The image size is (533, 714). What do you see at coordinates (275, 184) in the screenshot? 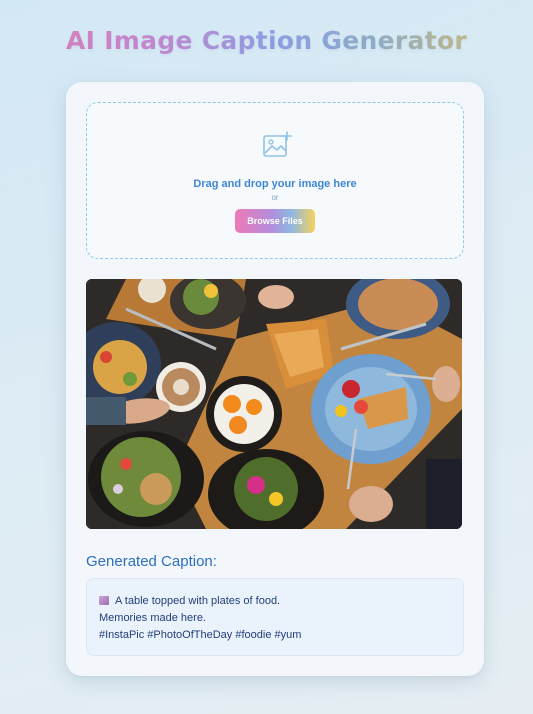
I see `upload-prompt: Drag and drop your image here` at bounding box center [275, 184].